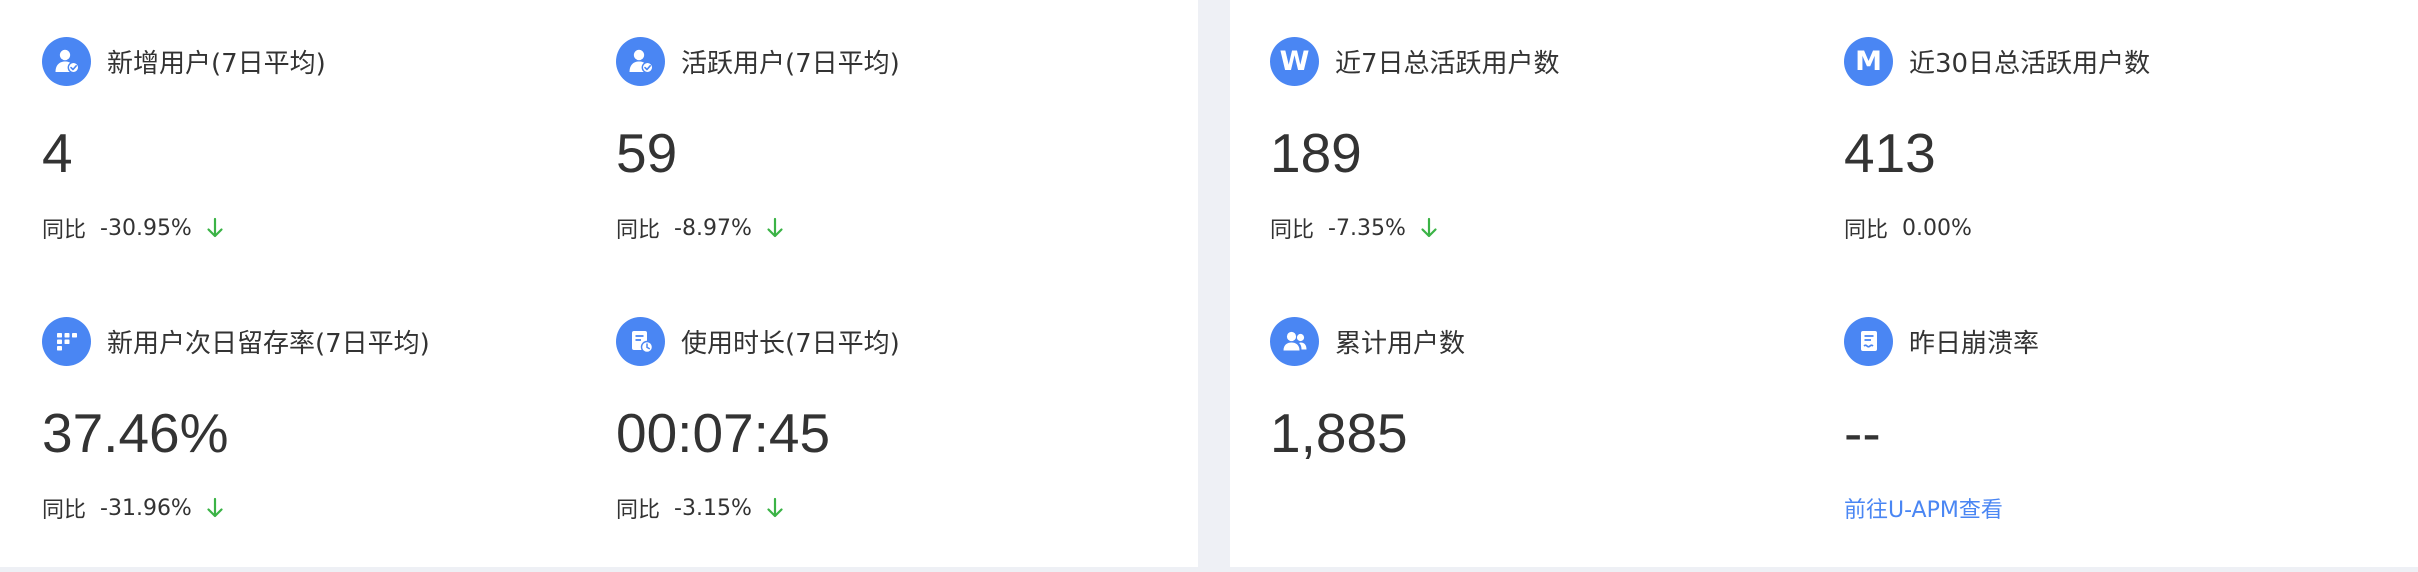 This screenshot has width=2418, height=572. Describe the element at coordinates (322, 410) in the screenshot. I see `metric-next-day-retention: 新用户次日留存率(7日平均) 37.46% 同比 -31.96%` at that location.